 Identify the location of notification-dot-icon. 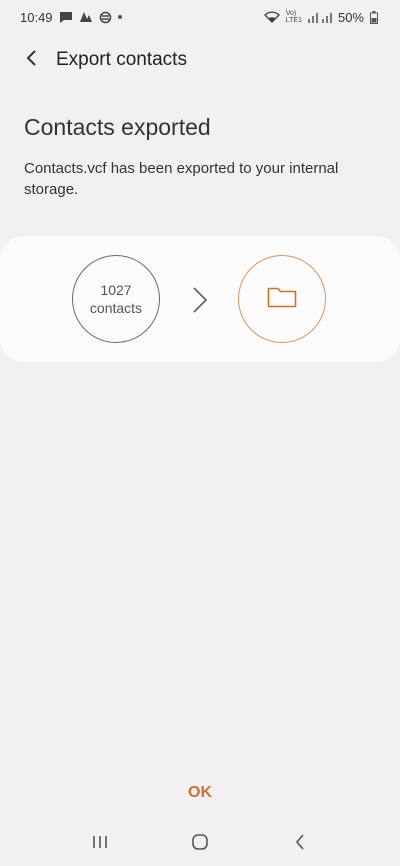
(119, 17).